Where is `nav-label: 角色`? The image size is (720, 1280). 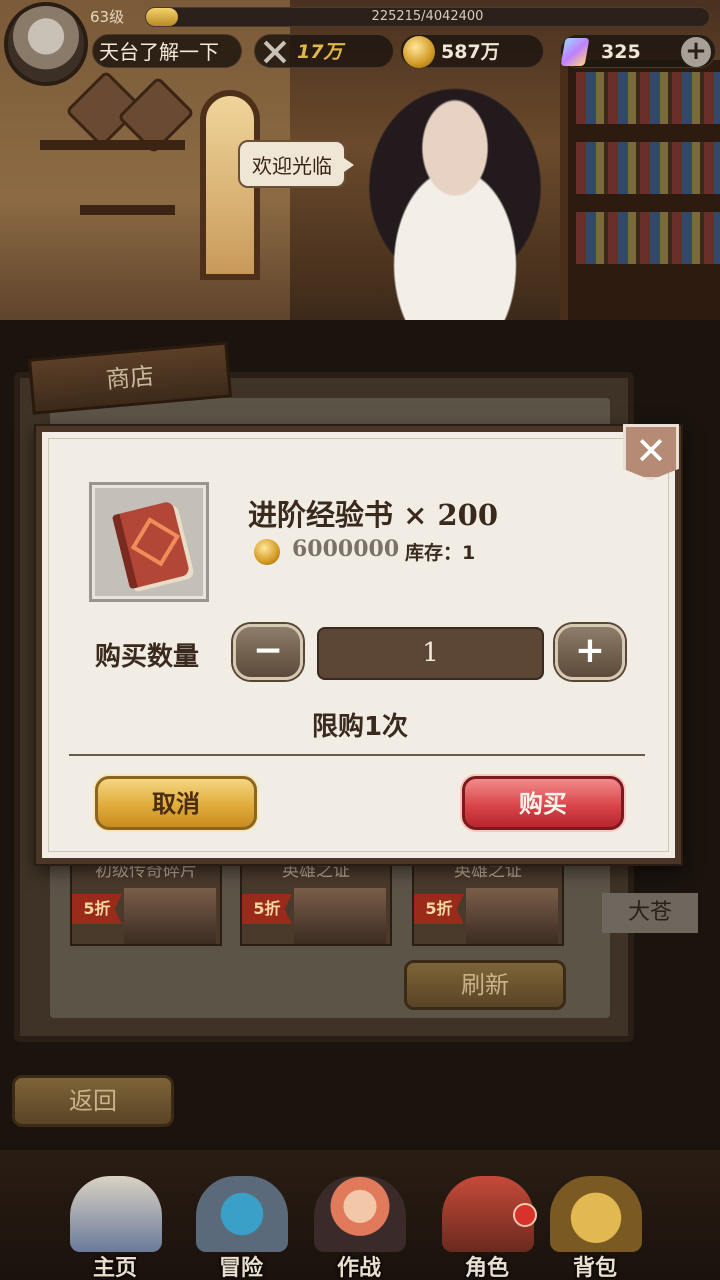
nav-label: 角色 is located at coordinates (486, 1268).